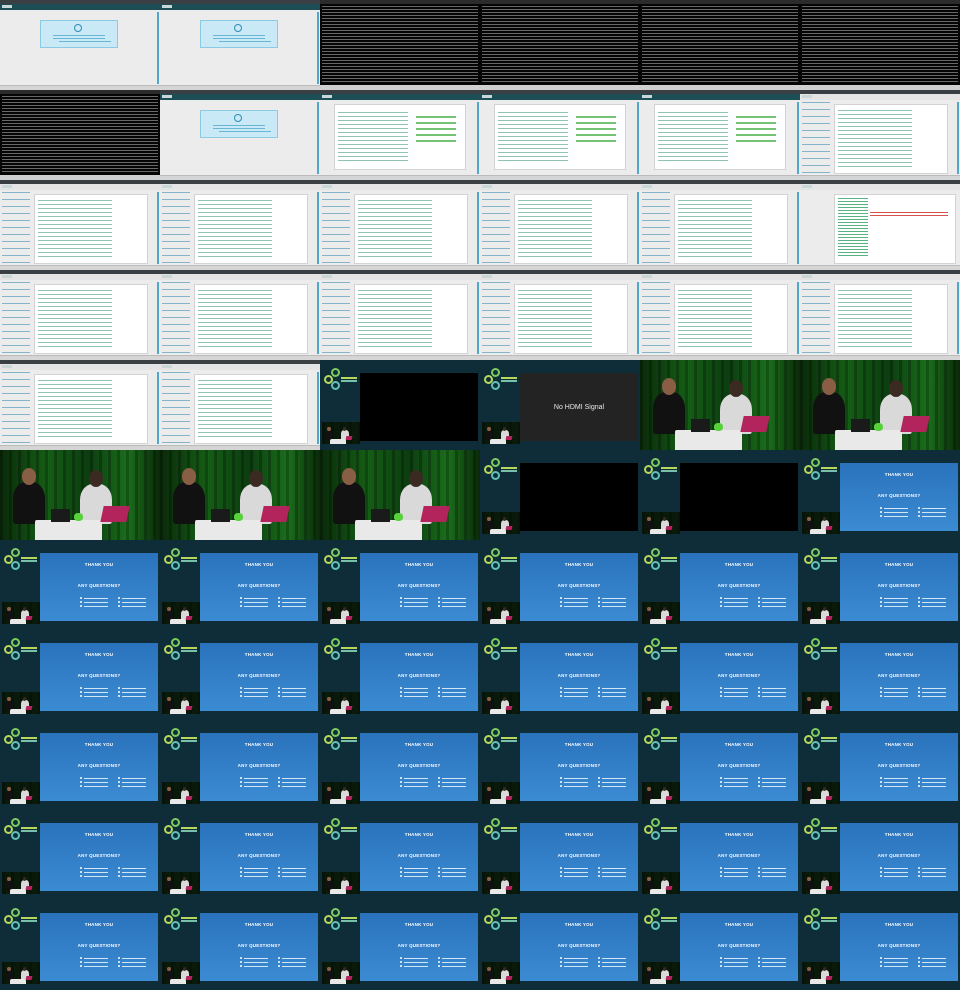 This screenshot has width=960, height=990. I want to click on screen-share-loading-frame, so click(240, 45).